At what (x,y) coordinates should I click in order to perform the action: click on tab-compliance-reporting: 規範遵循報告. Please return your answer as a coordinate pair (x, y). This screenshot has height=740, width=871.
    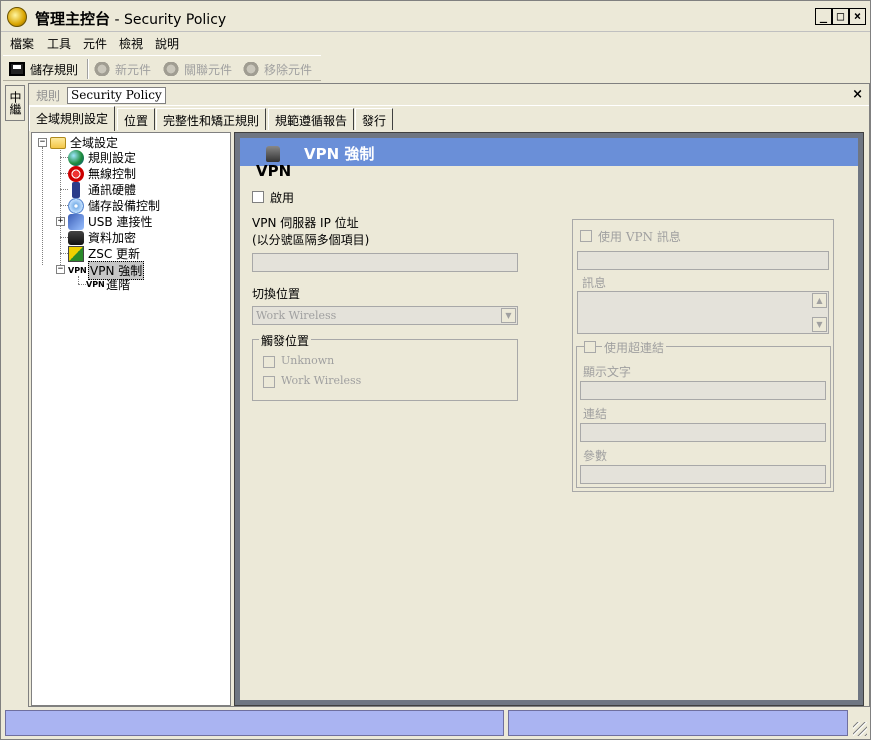
    Looking at the image, I should click on (311, 119).